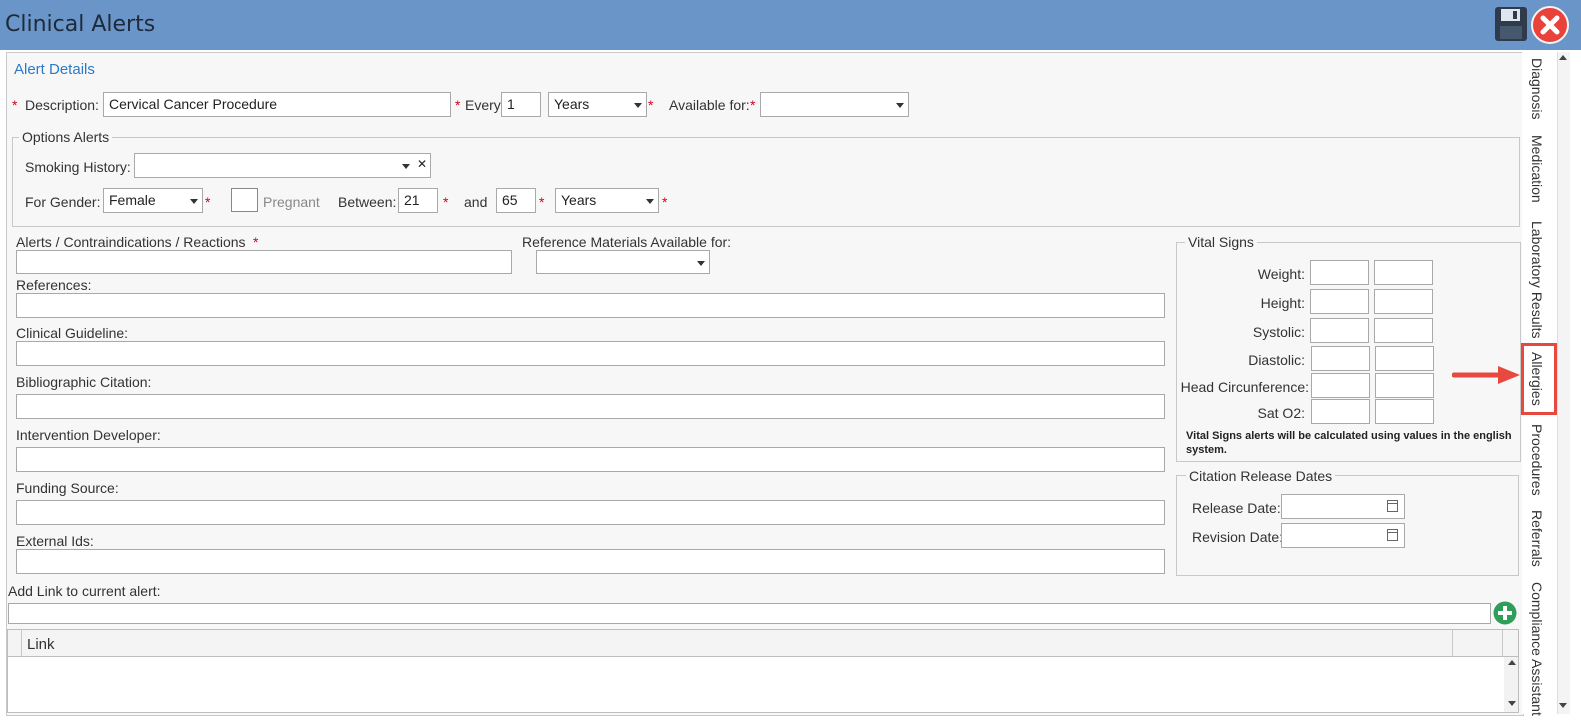 The height and width of the screenshot is (721, 1581). What do you see at coordinates (521, 104) in the screenshot?
I see `every-input: 1` at bounding box center [521, 104].